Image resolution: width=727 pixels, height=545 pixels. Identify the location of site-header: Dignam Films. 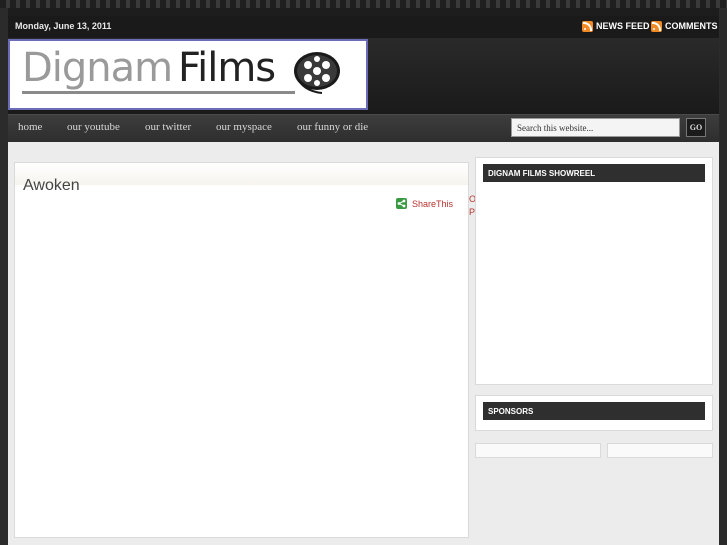
(363, 76).